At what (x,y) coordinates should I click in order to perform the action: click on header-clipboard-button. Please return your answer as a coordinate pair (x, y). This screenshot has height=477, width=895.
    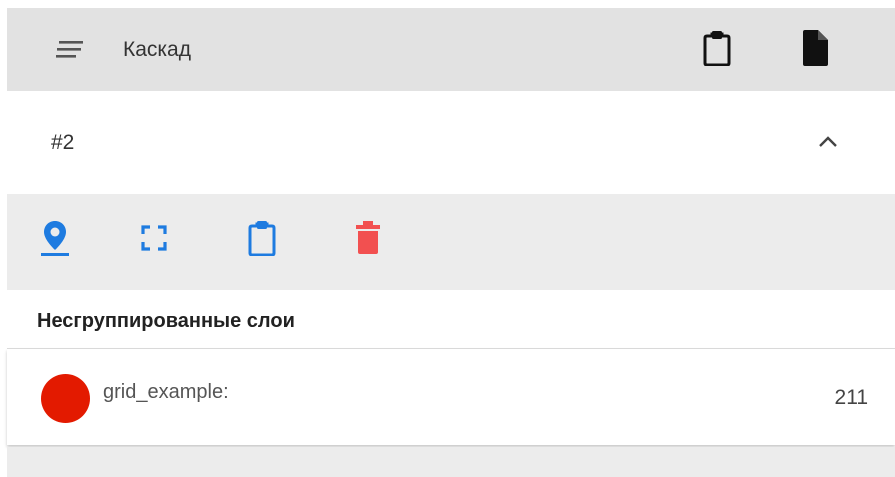
    Looking at the image, I should click on (717, 50).